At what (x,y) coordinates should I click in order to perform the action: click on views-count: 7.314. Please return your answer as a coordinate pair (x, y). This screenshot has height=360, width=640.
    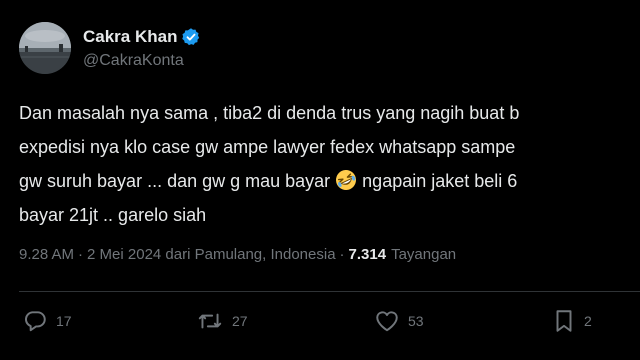
    Looking at the image, I should click on (368, 254).